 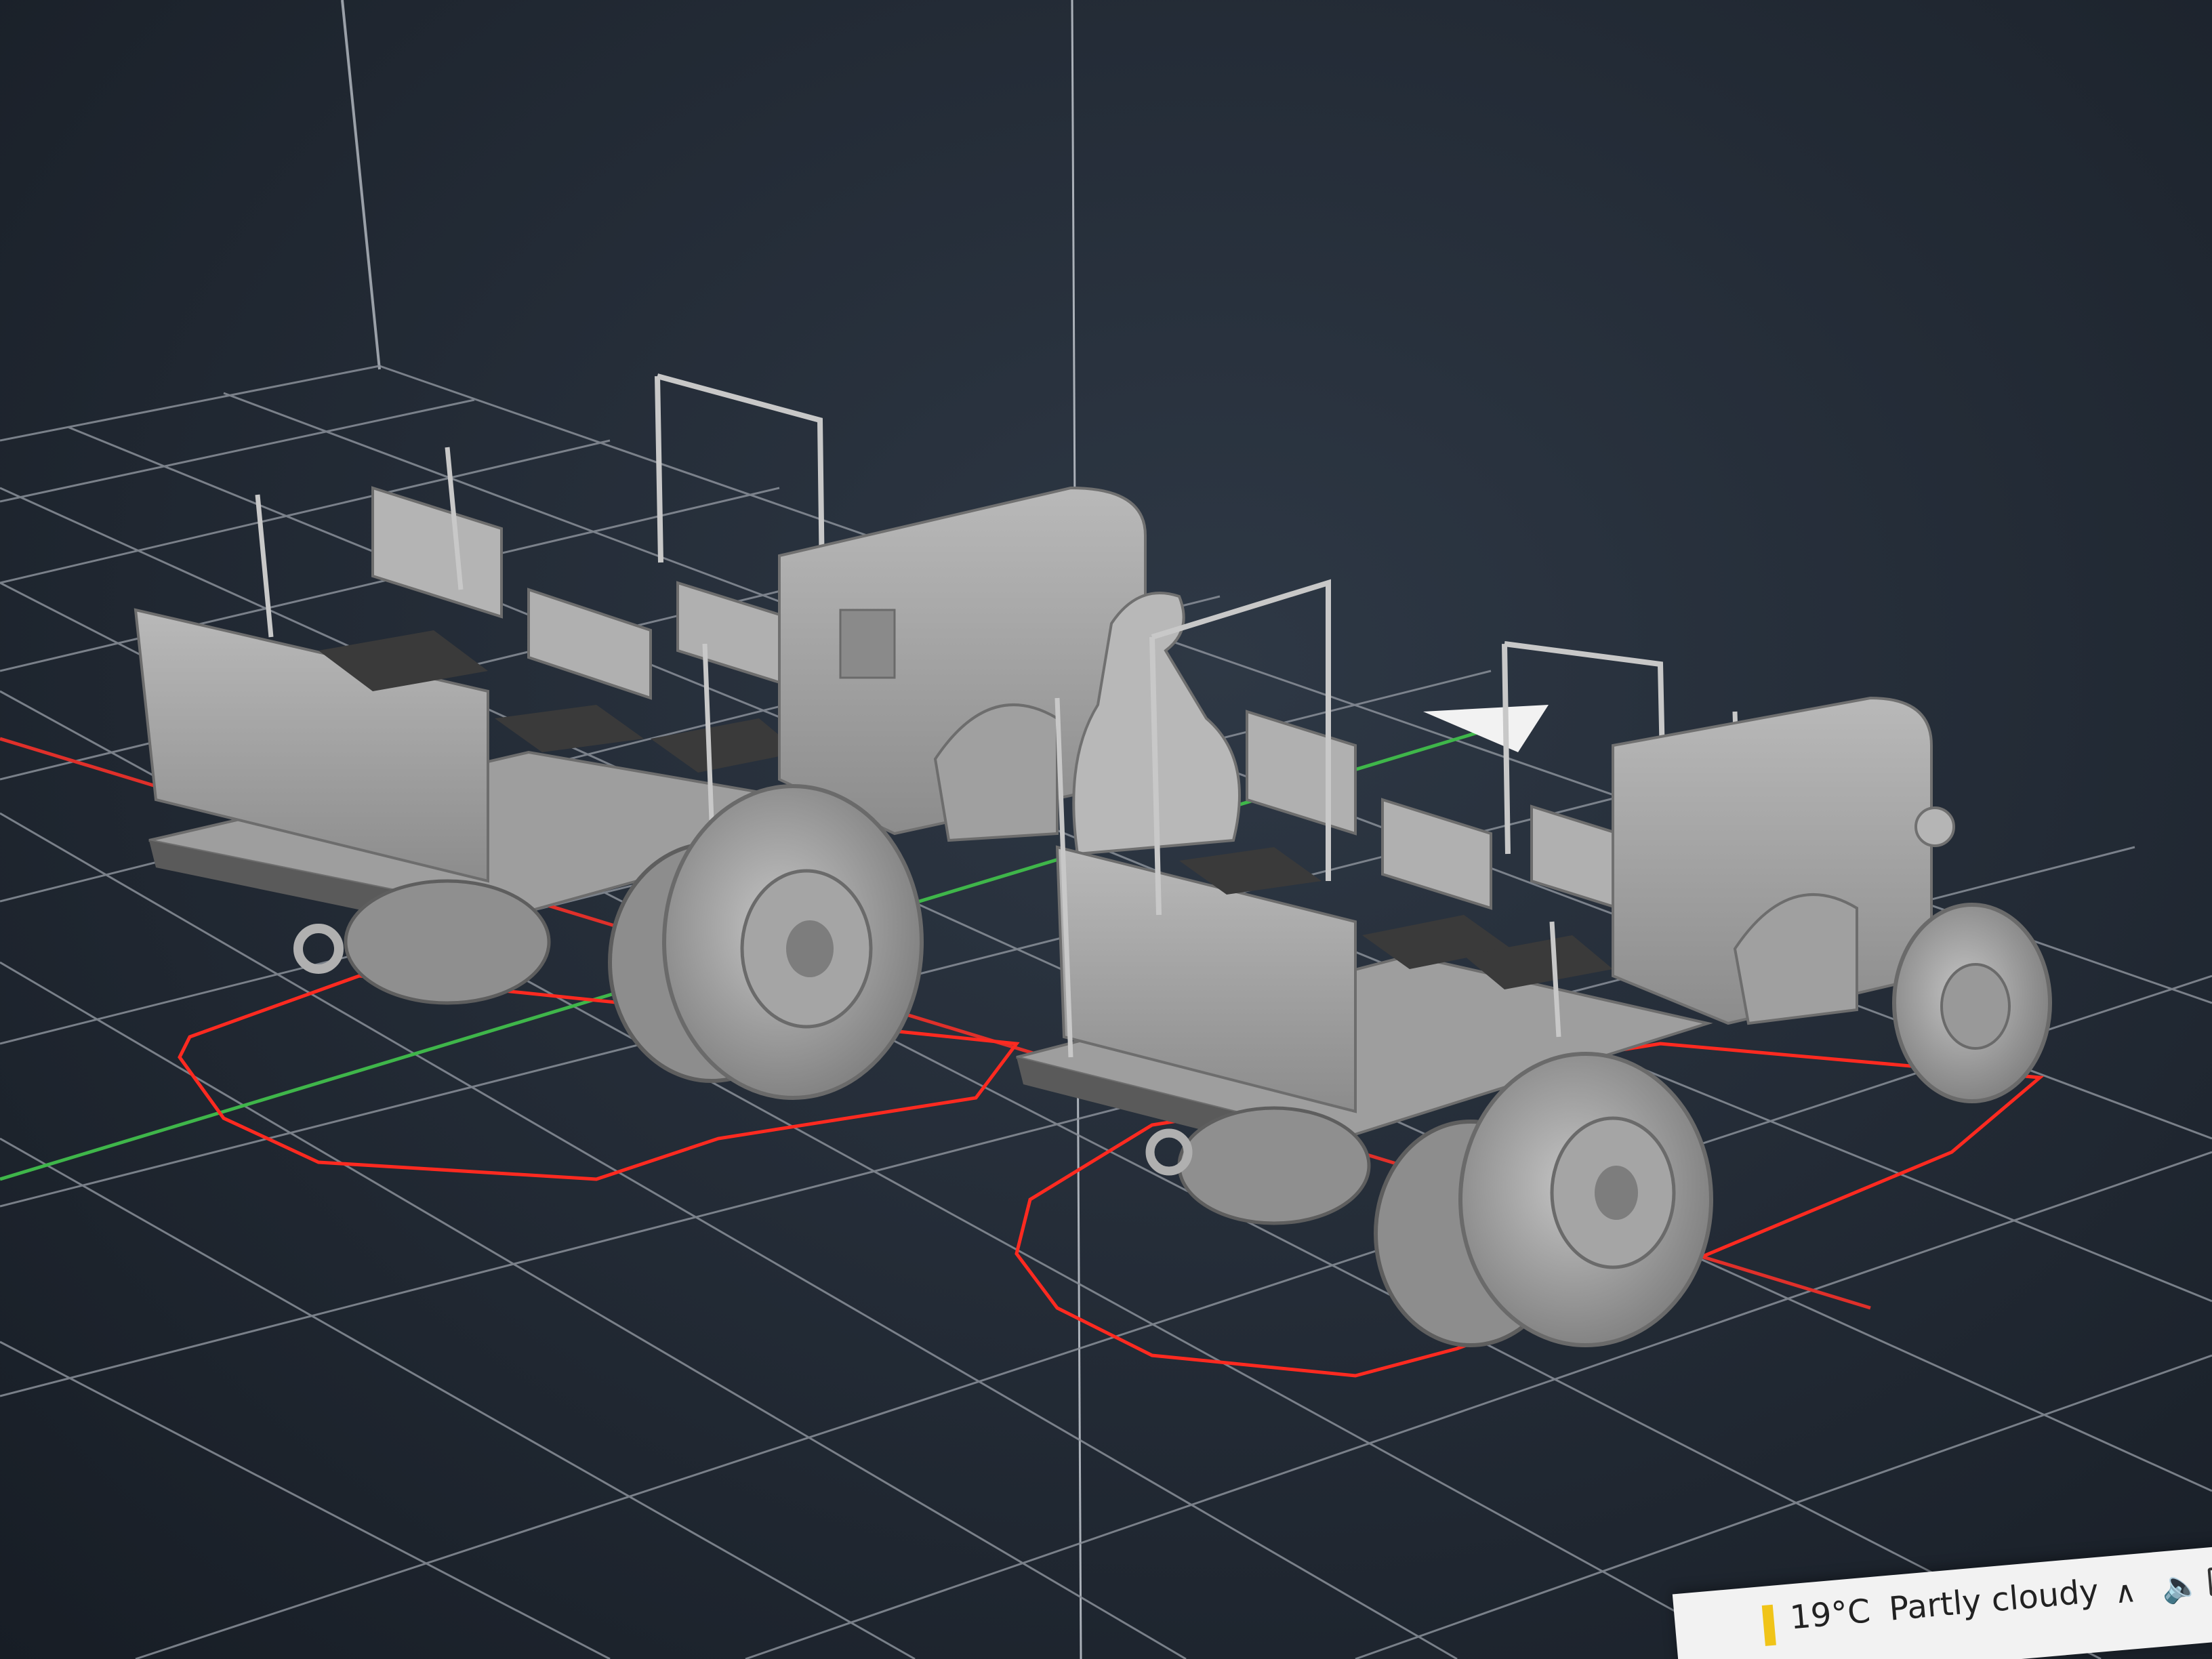 What do you see at coordinates (2181, 1586) in the screenshot?
I see `speaker-icon: 🔈` at bounding box center [2181, 1586].